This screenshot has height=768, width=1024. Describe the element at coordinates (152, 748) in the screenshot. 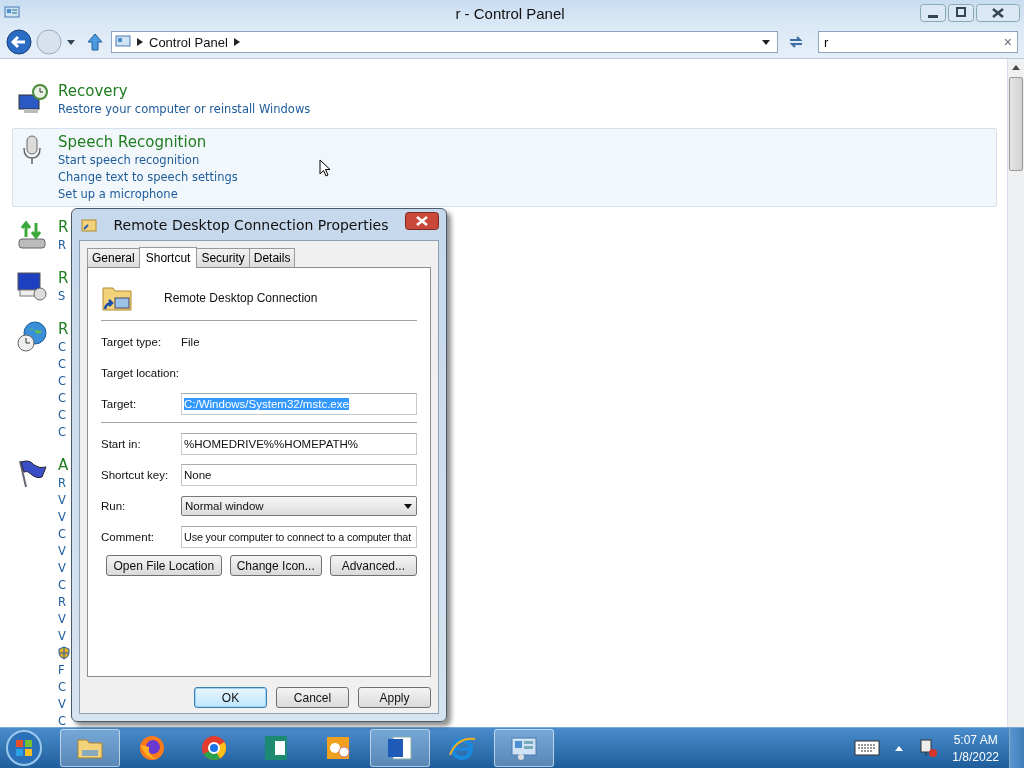

I see `browser-fox-icon` at that location.